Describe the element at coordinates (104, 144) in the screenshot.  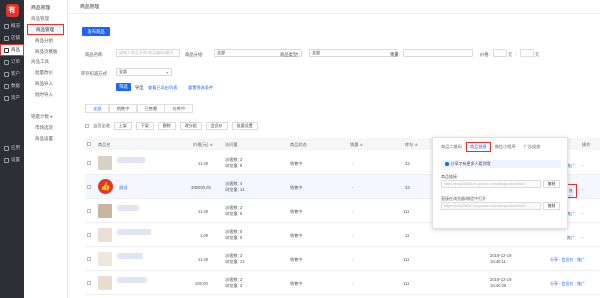
I see `col-goods-name: 商品名` at that location.